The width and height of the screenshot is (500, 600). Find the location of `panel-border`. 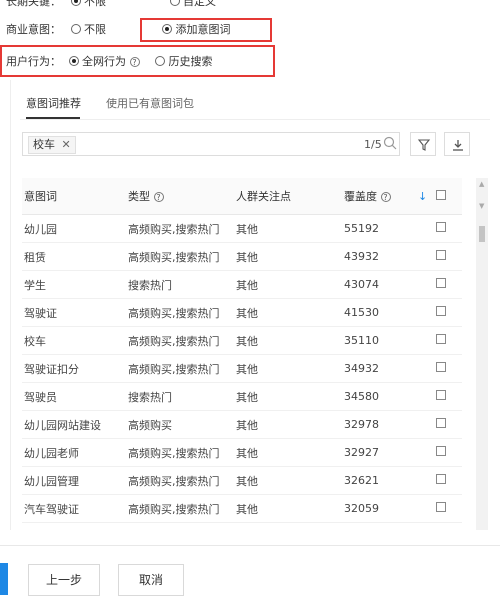

panel-border is located at coordinates (10, 305).